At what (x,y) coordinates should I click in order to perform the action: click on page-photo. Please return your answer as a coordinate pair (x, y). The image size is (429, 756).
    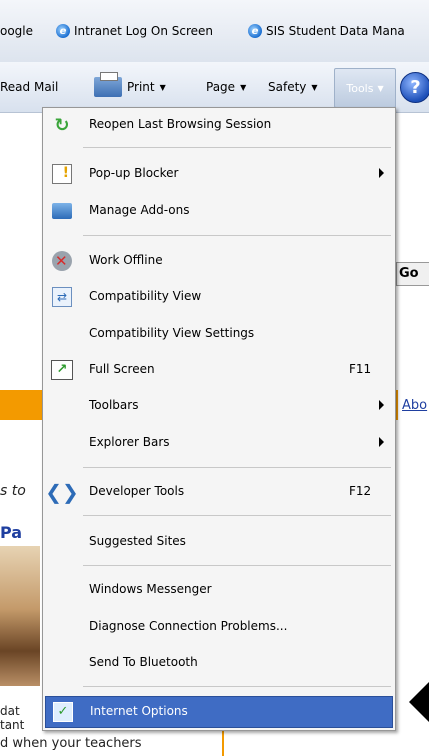
    Looking at the image, I should click on (20, 616).